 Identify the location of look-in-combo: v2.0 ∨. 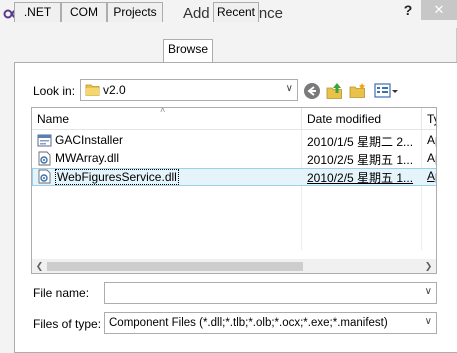
(189, 90).